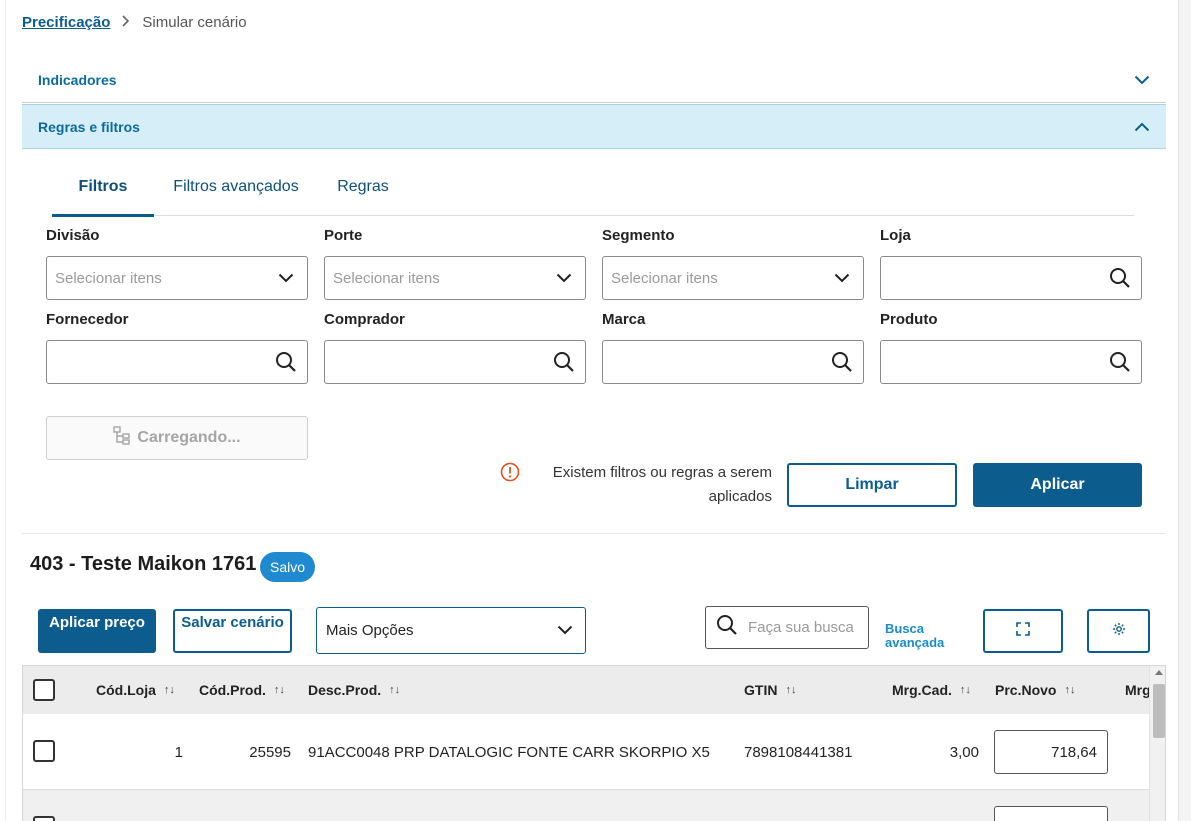  Describe the element at coordinates (364, 319) in the screenshot. I see `comprador-label: Comprador` at that location.